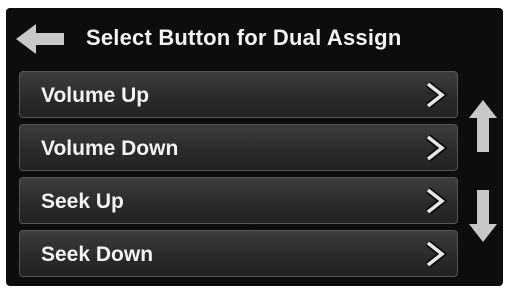 The width and height of the screenshot is (509, 293). I want to click on back-button, so click(42, 39).